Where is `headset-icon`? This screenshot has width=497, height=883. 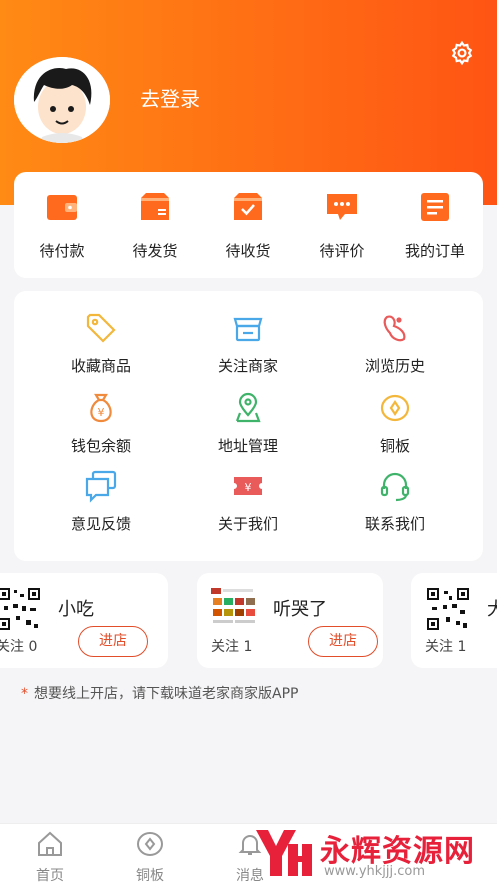
headset-icon is located at coordinates (395, 487).